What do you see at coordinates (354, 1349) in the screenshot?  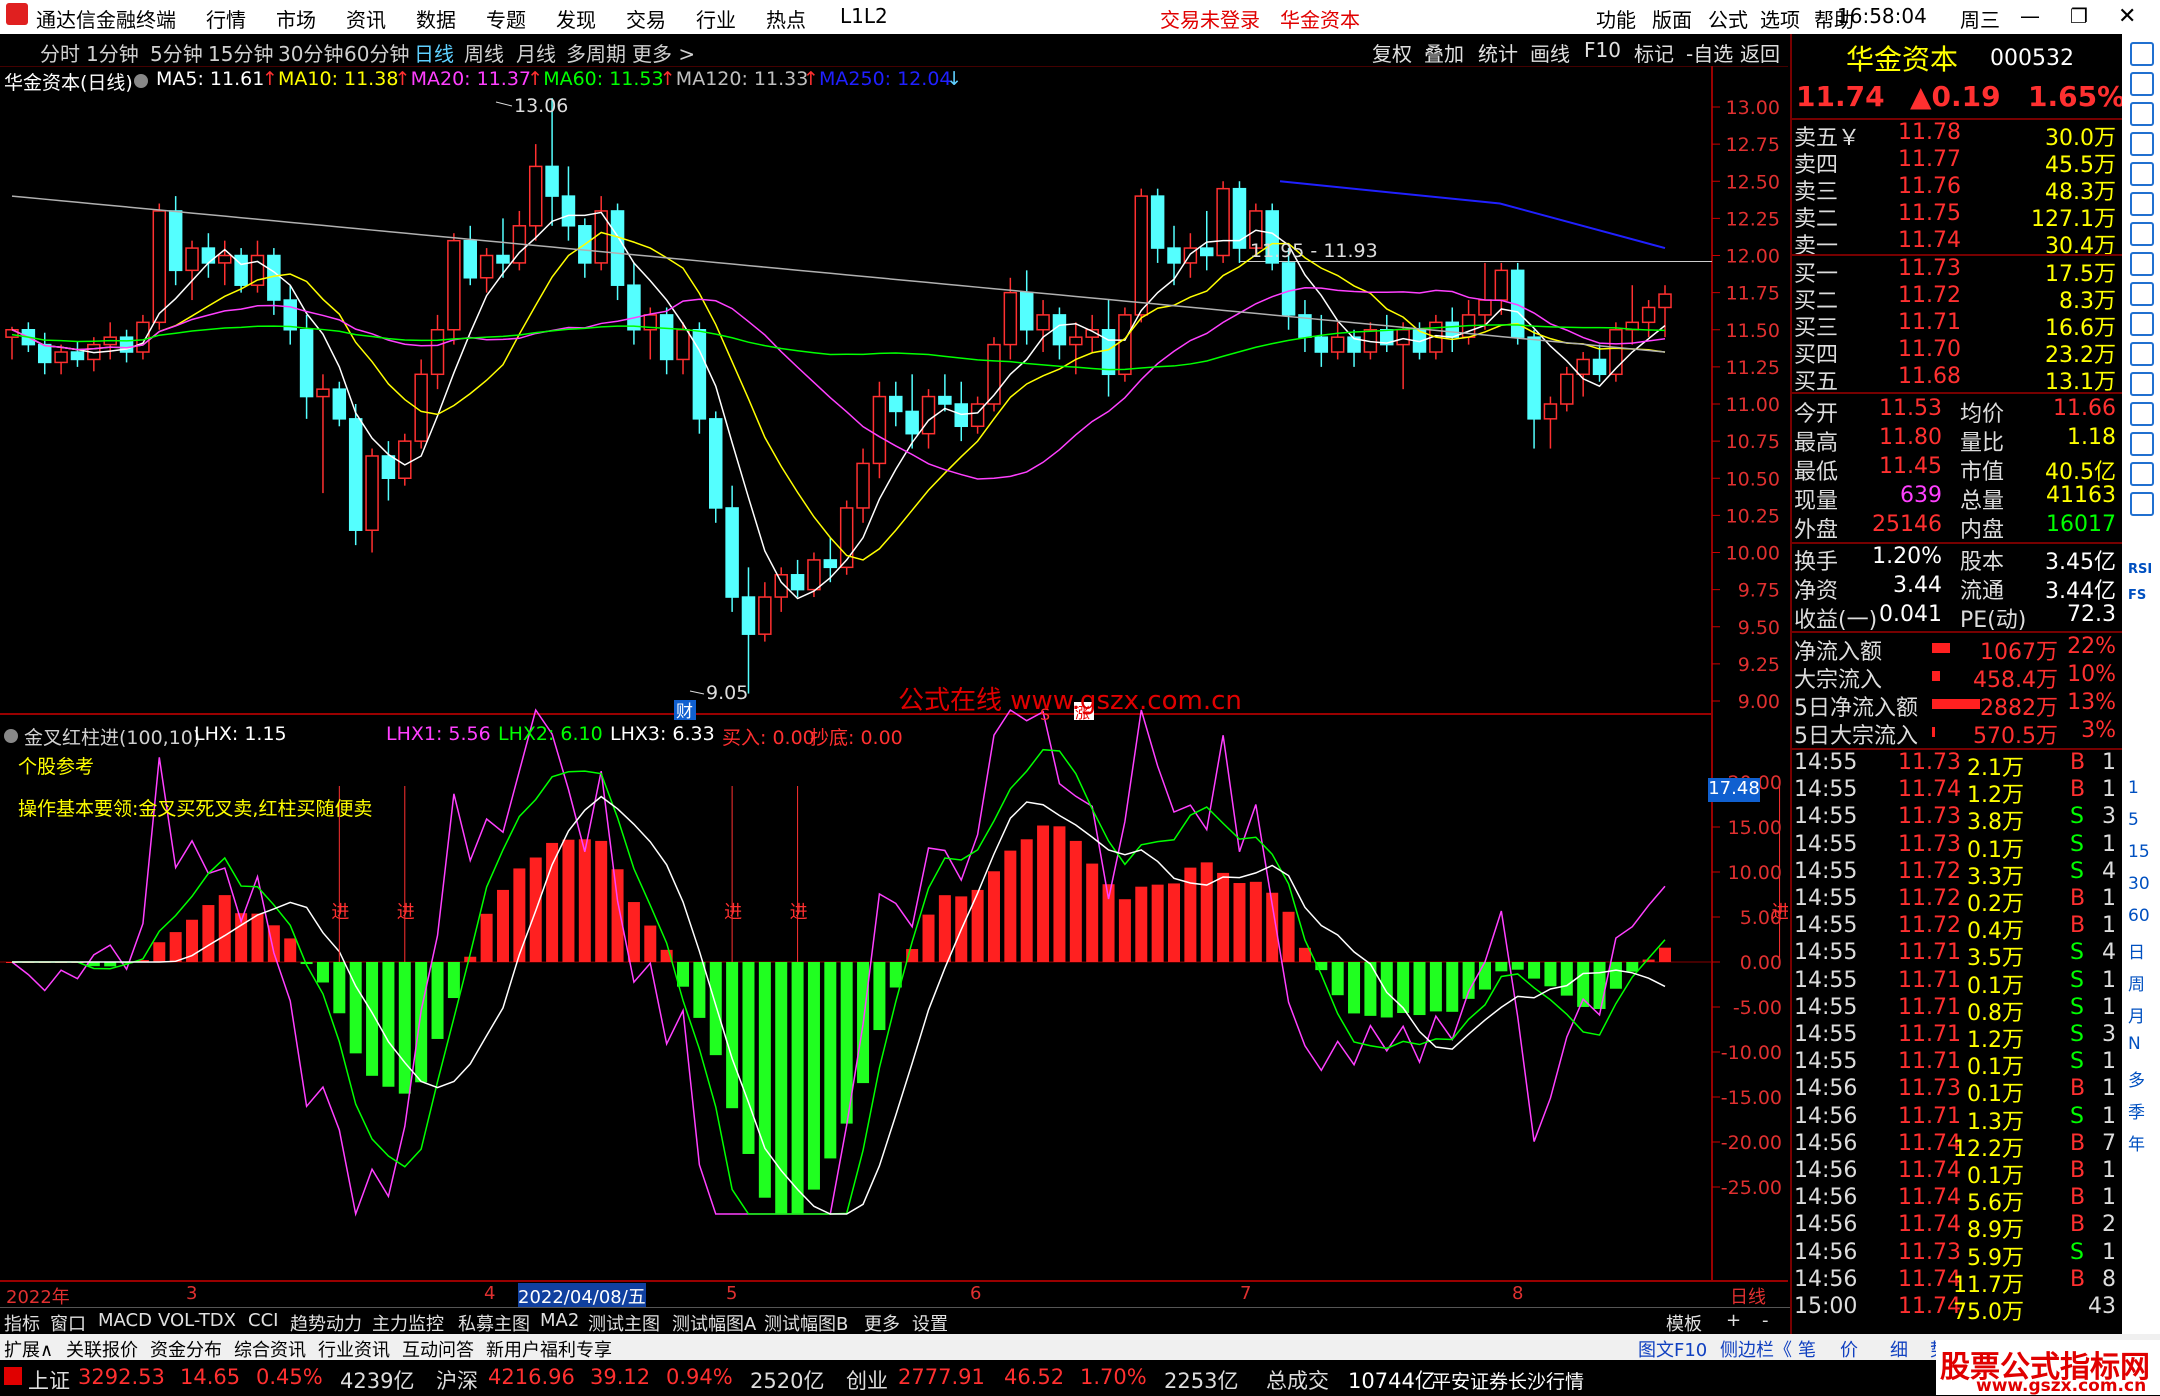 I see `tab-4: 行业资讯` at bounding box center [354, 1349].